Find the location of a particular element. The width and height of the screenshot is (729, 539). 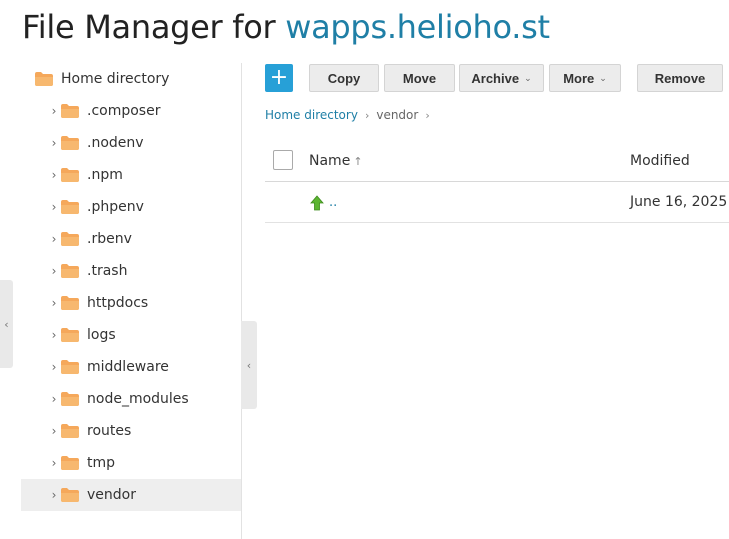

remove-button-label: Remove is located at coordinates (680, 78).